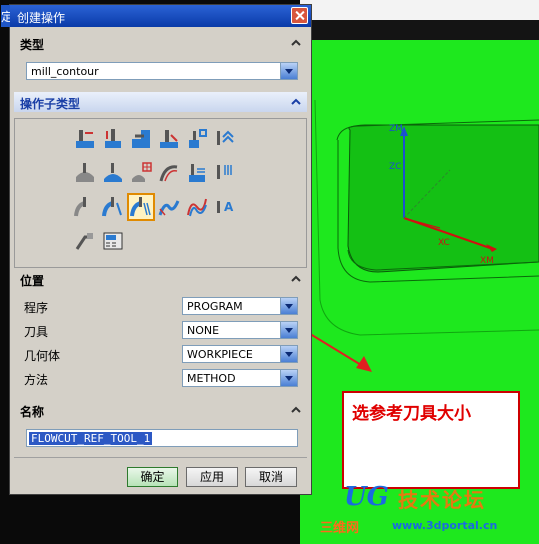 The image size is (539, 544). I want to click on tool-value: NONE, so click(203, 330).